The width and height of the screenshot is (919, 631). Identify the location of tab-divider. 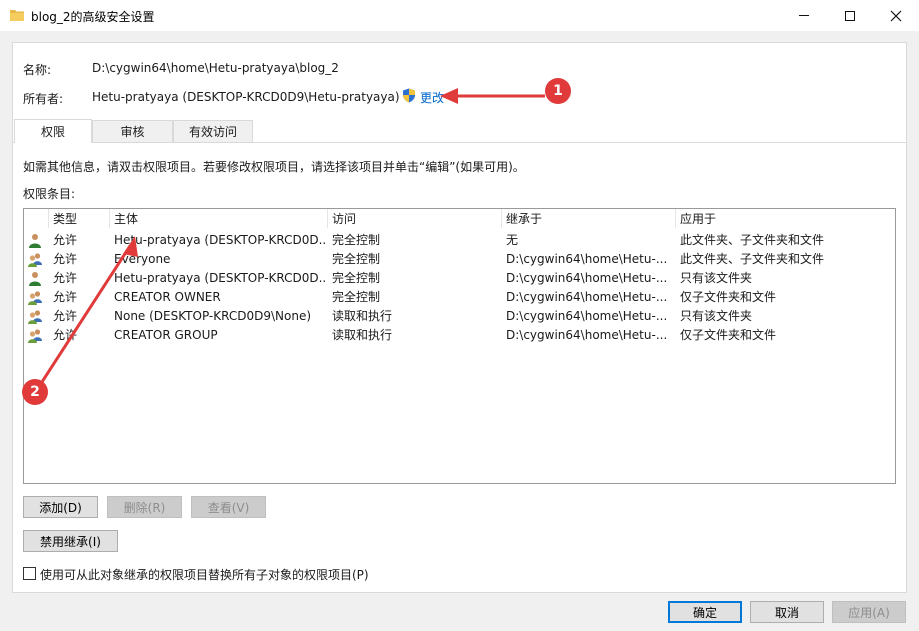
(459, 142).